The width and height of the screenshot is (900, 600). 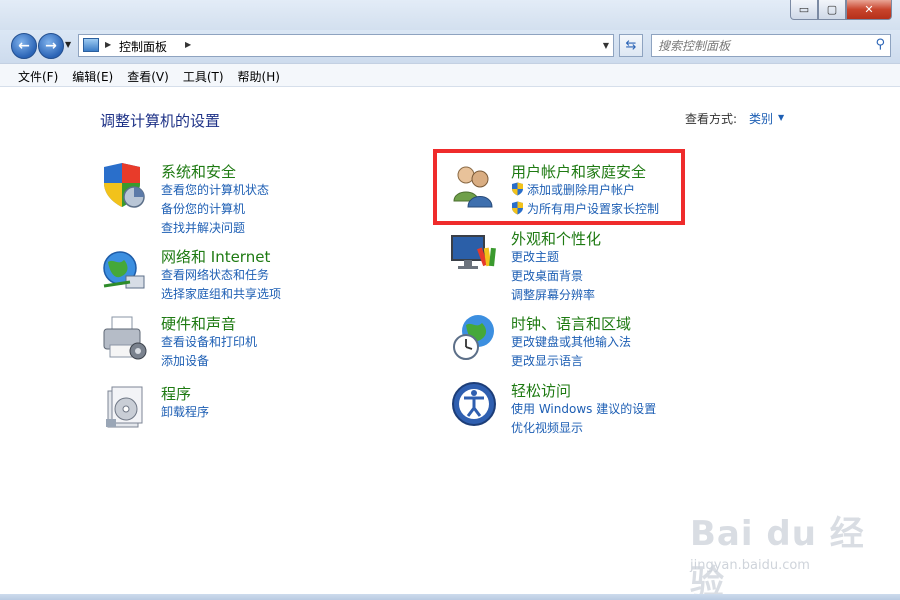 I want to click on close-button: ✕, so click(x=869, y=10).